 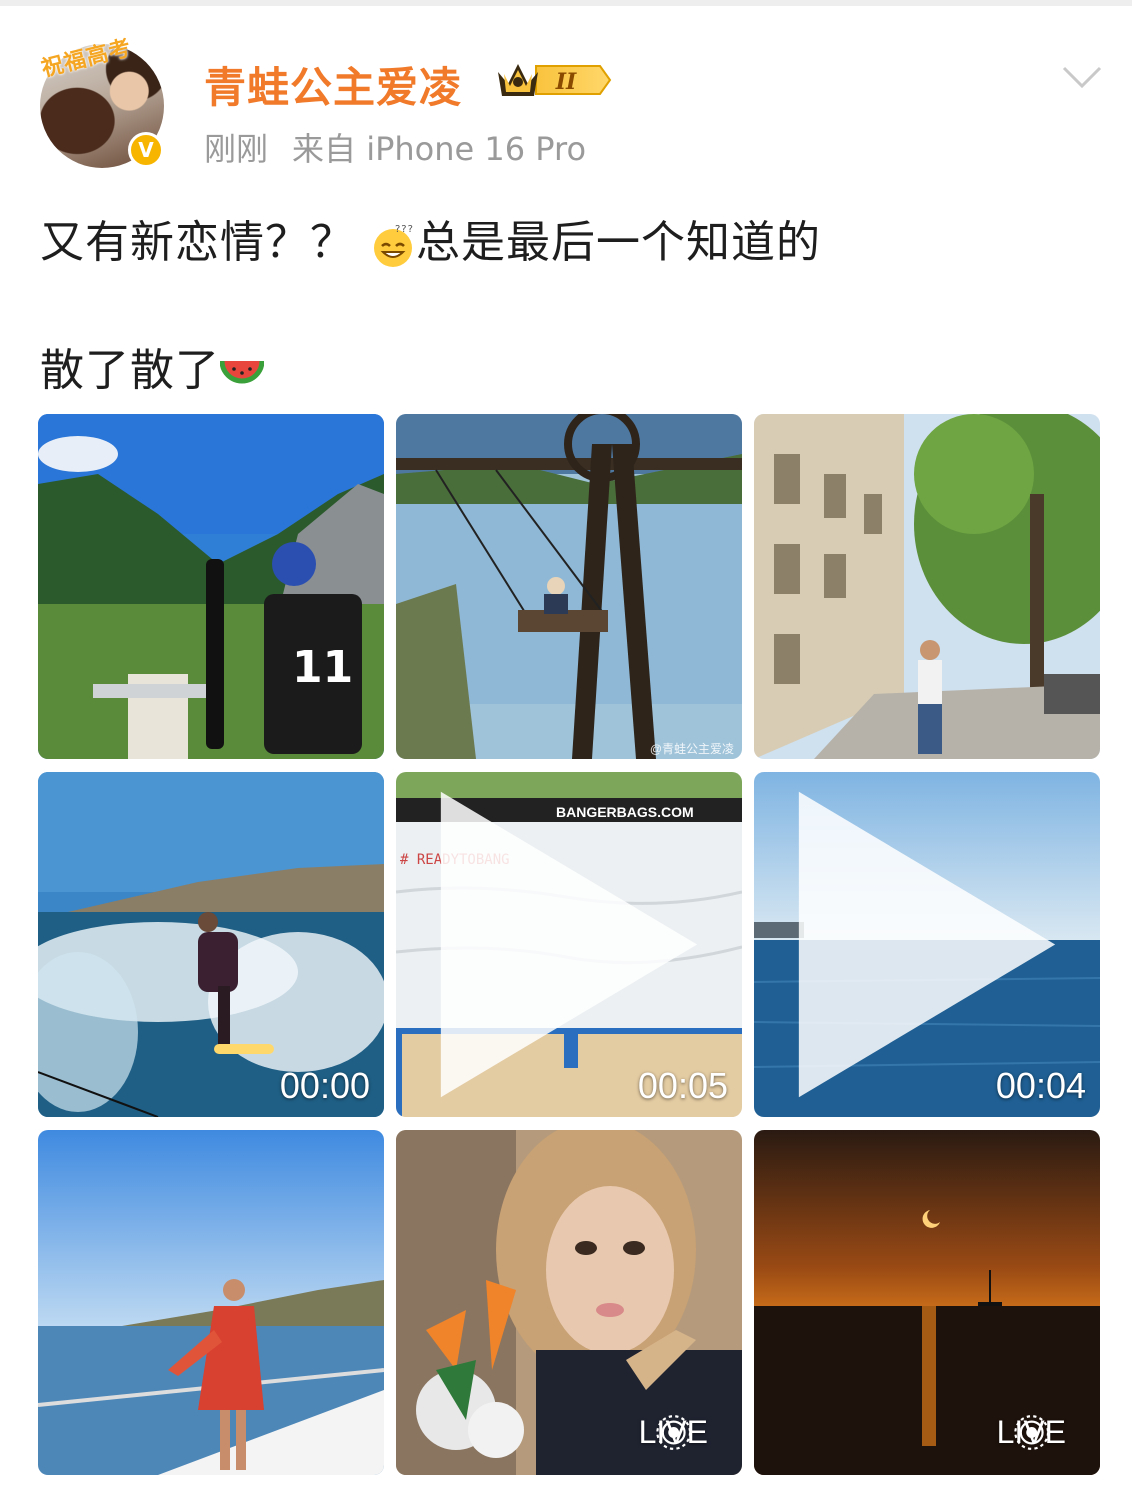 I want to click on post-time: 刚刚, so click(x=236, y=149).